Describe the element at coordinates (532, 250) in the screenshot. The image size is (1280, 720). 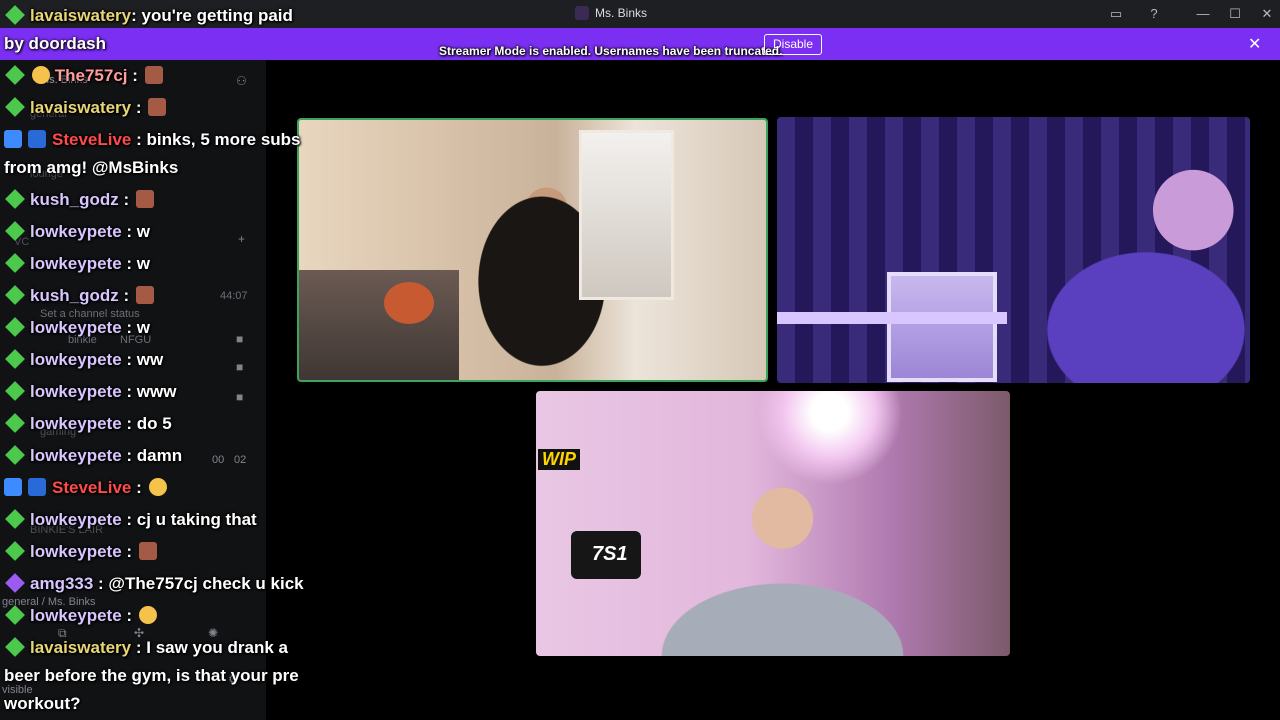
I see `video-tile-streamer` at that location.